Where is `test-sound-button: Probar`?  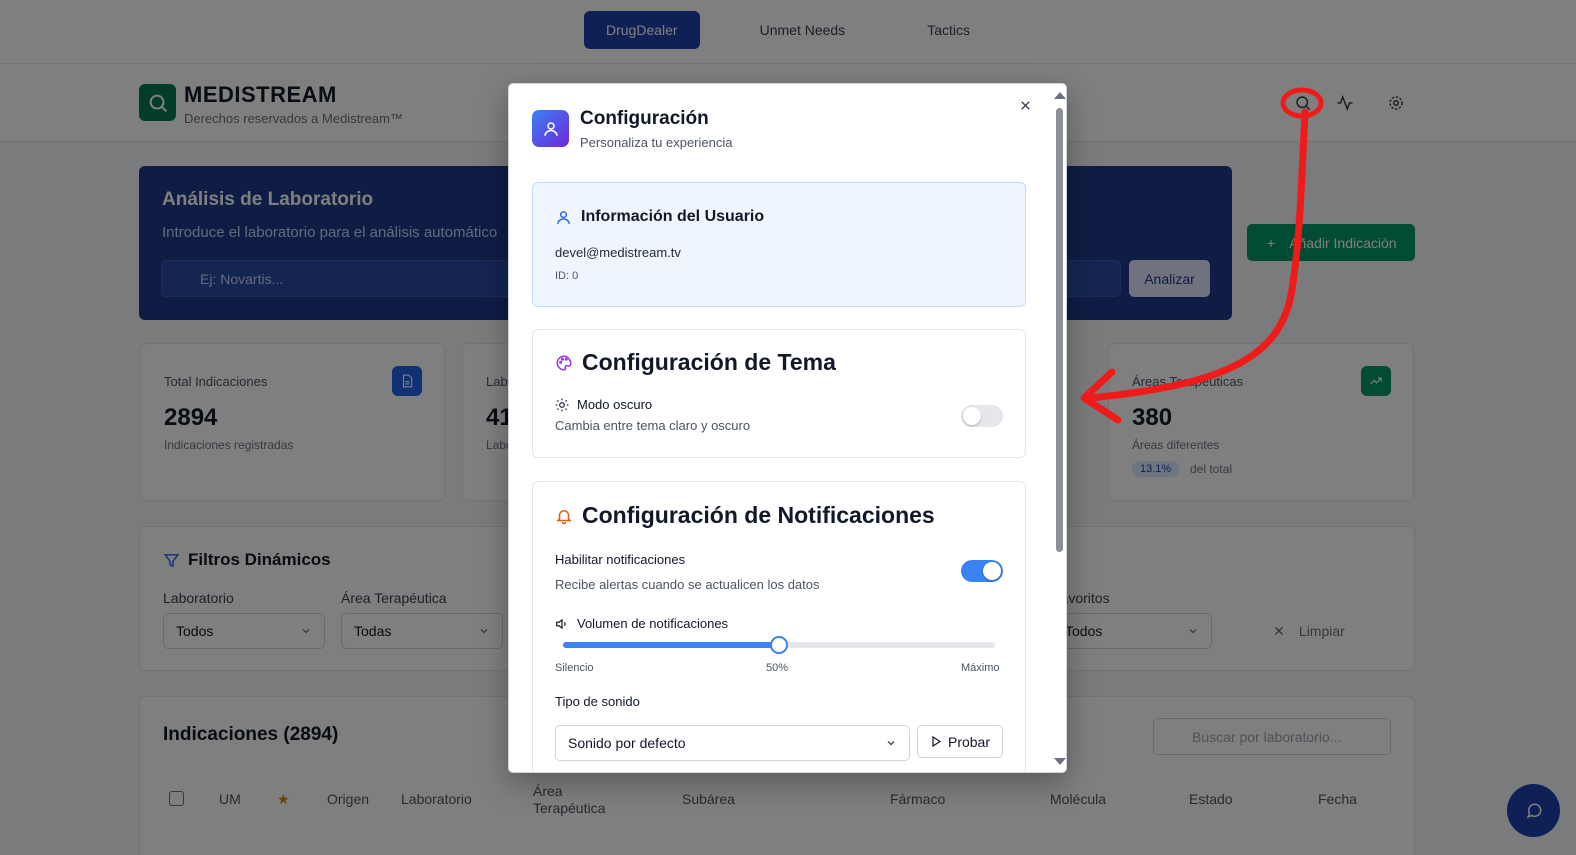 test-sound-button: Probar is located at coordinates (960, 741).